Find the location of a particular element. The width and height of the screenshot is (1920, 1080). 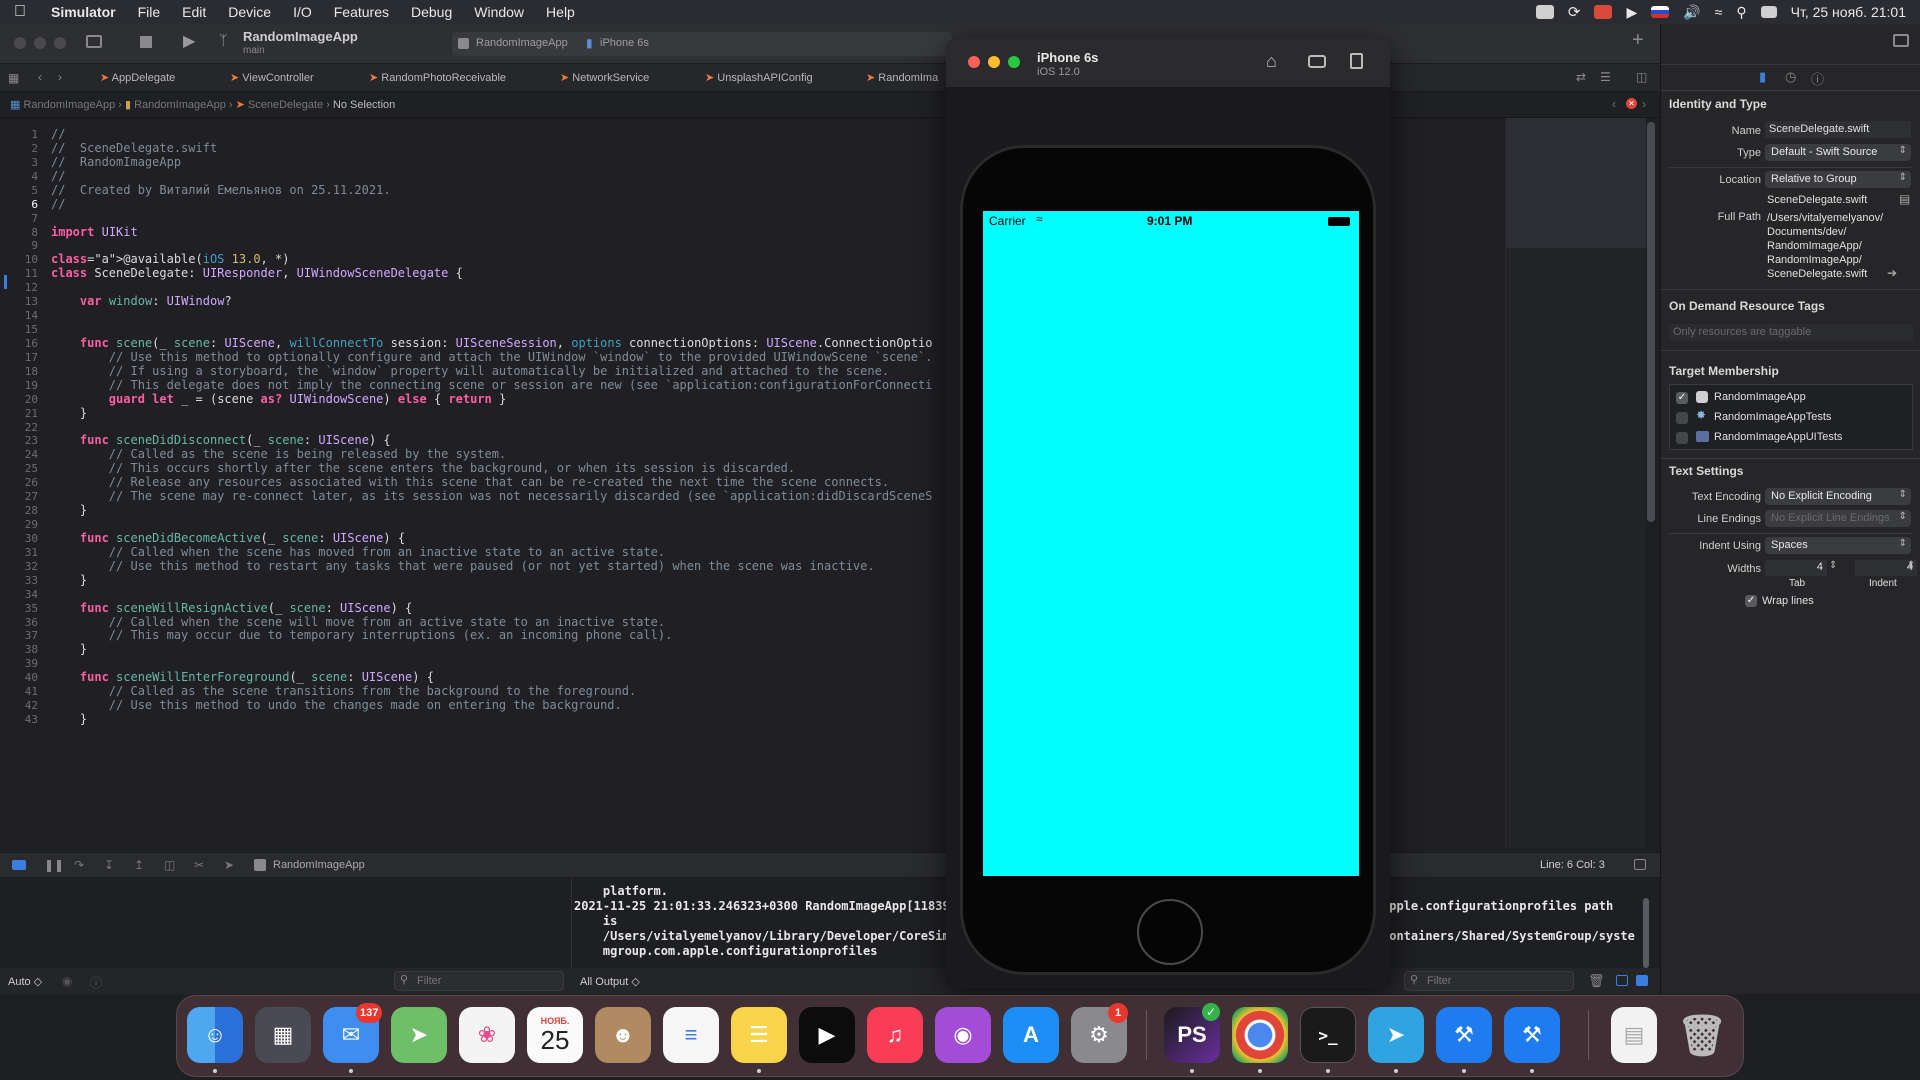

type-select: Default - Swift Source ⇕ is located at coordinates (1838, 152).